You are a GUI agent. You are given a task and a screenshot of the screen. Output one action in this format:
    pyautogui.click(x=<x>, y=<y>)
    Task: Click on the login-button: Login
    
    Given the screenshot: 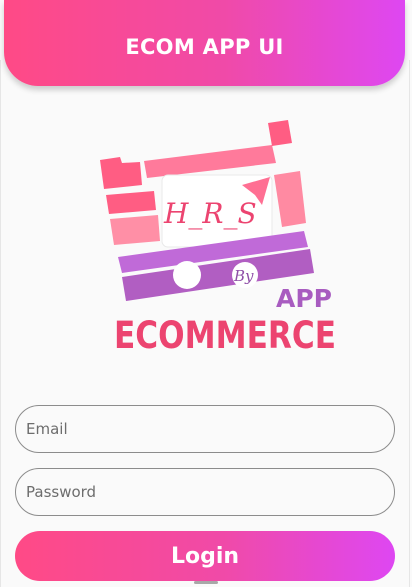 What is the action you would take?
    pyautogui.click(x=205, y=556)
    